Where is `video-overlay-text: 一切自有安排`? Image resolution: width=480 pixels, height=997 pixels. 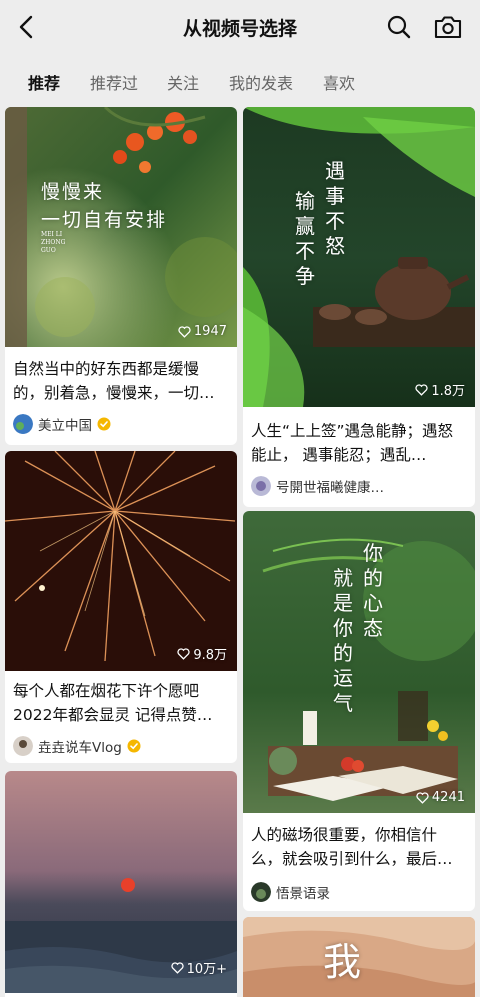 video-overlay-text: 一切自有安排 is located at coordinates (104, 220).